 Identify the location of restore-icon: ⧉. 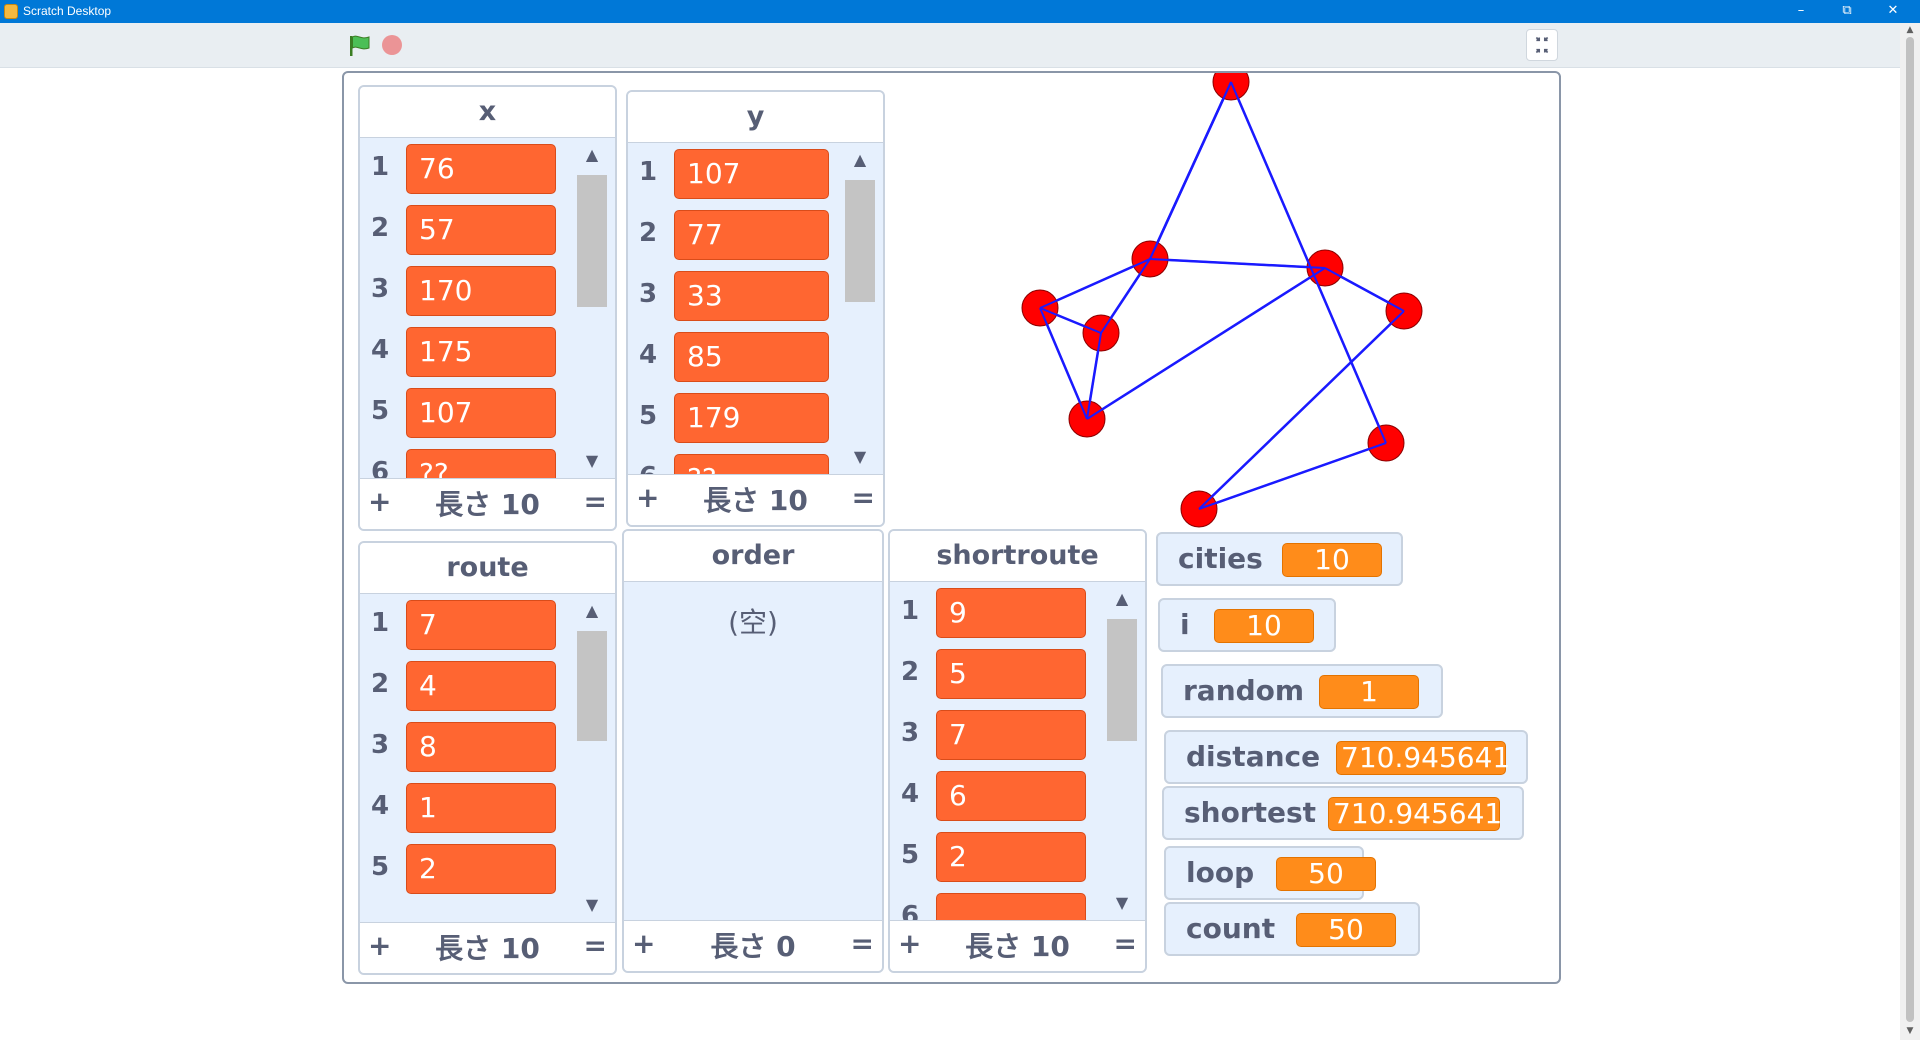
(1847, 11).